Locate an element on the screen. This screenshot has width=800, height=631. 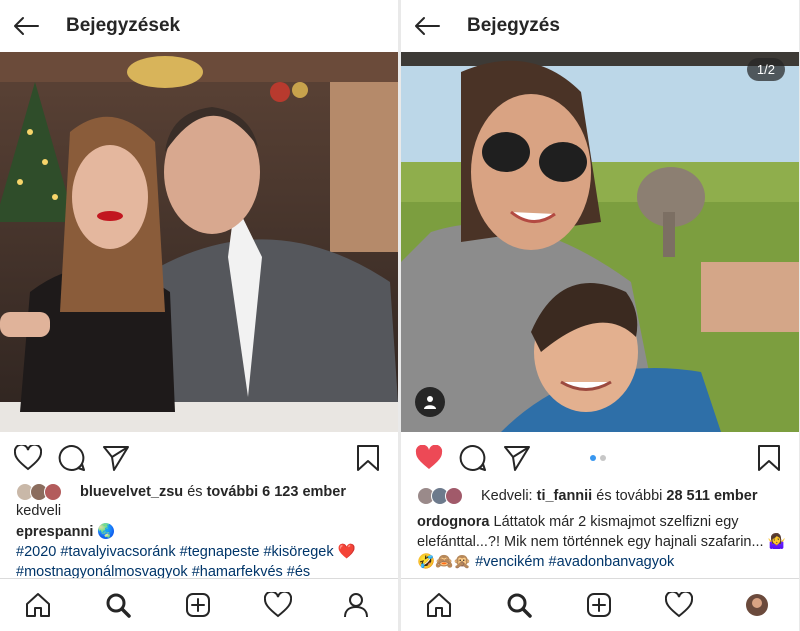
carousel-counter: 1/2 is located at coordinates (765, 69).